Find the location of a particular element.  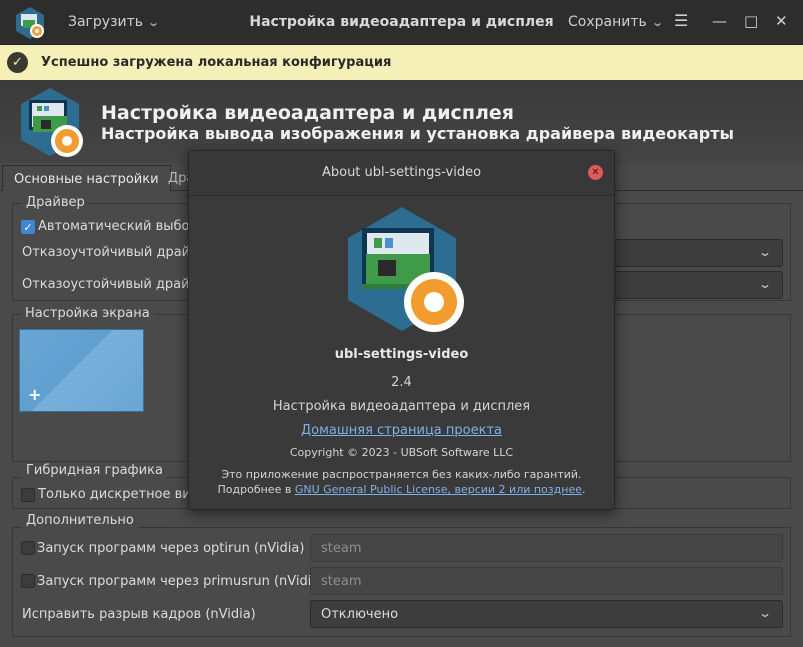

add-monitor-icon: + is located at coordinates (34, 394).